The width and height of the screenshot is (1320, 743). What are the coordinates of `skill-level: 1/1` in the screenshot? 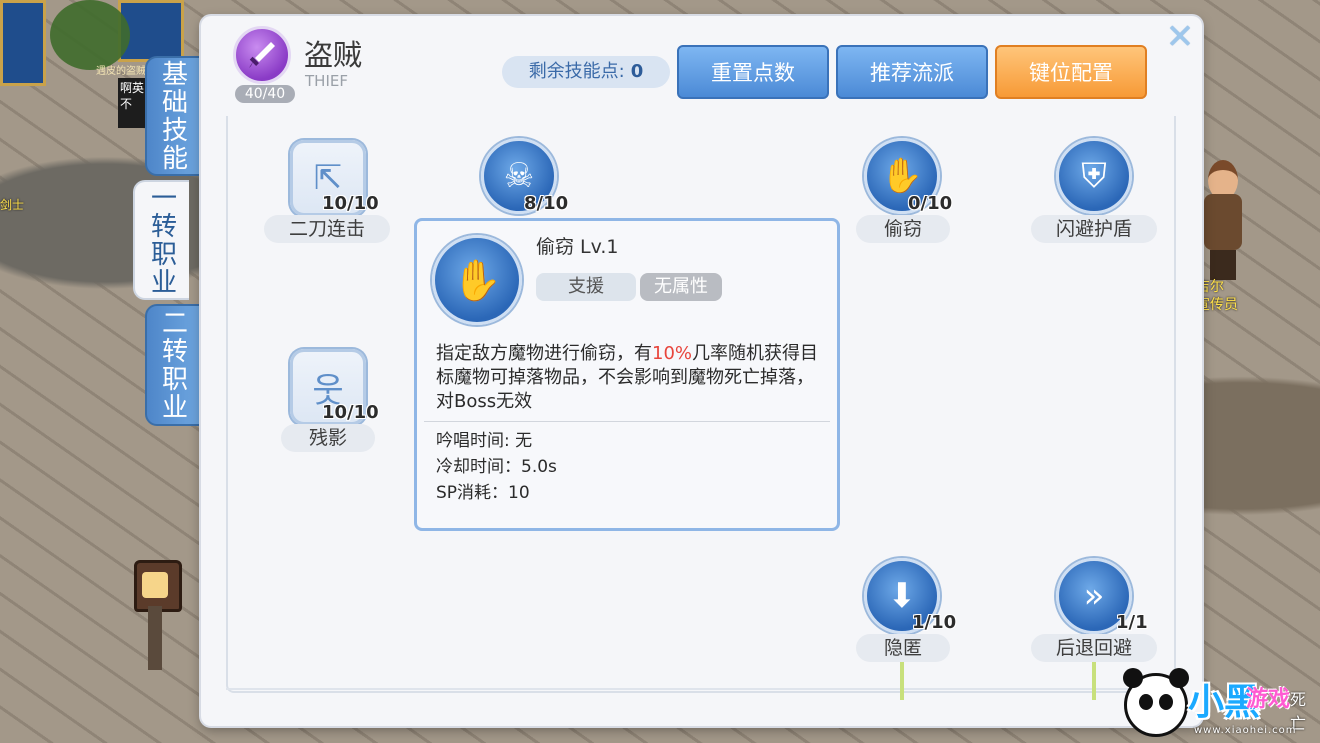 It's located at (1132, 622).